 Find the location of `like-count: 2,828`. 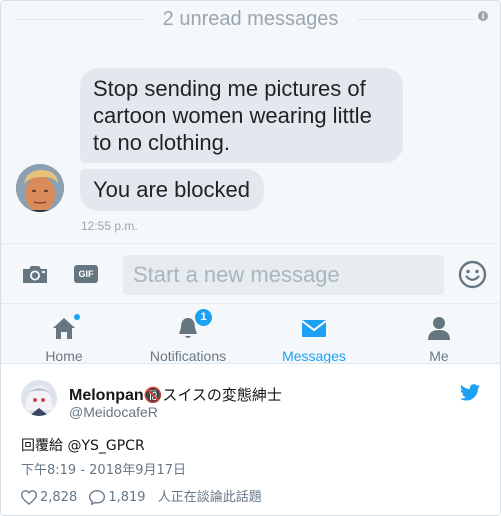

like-count: 2,828 is located at coordinates (59, 497).